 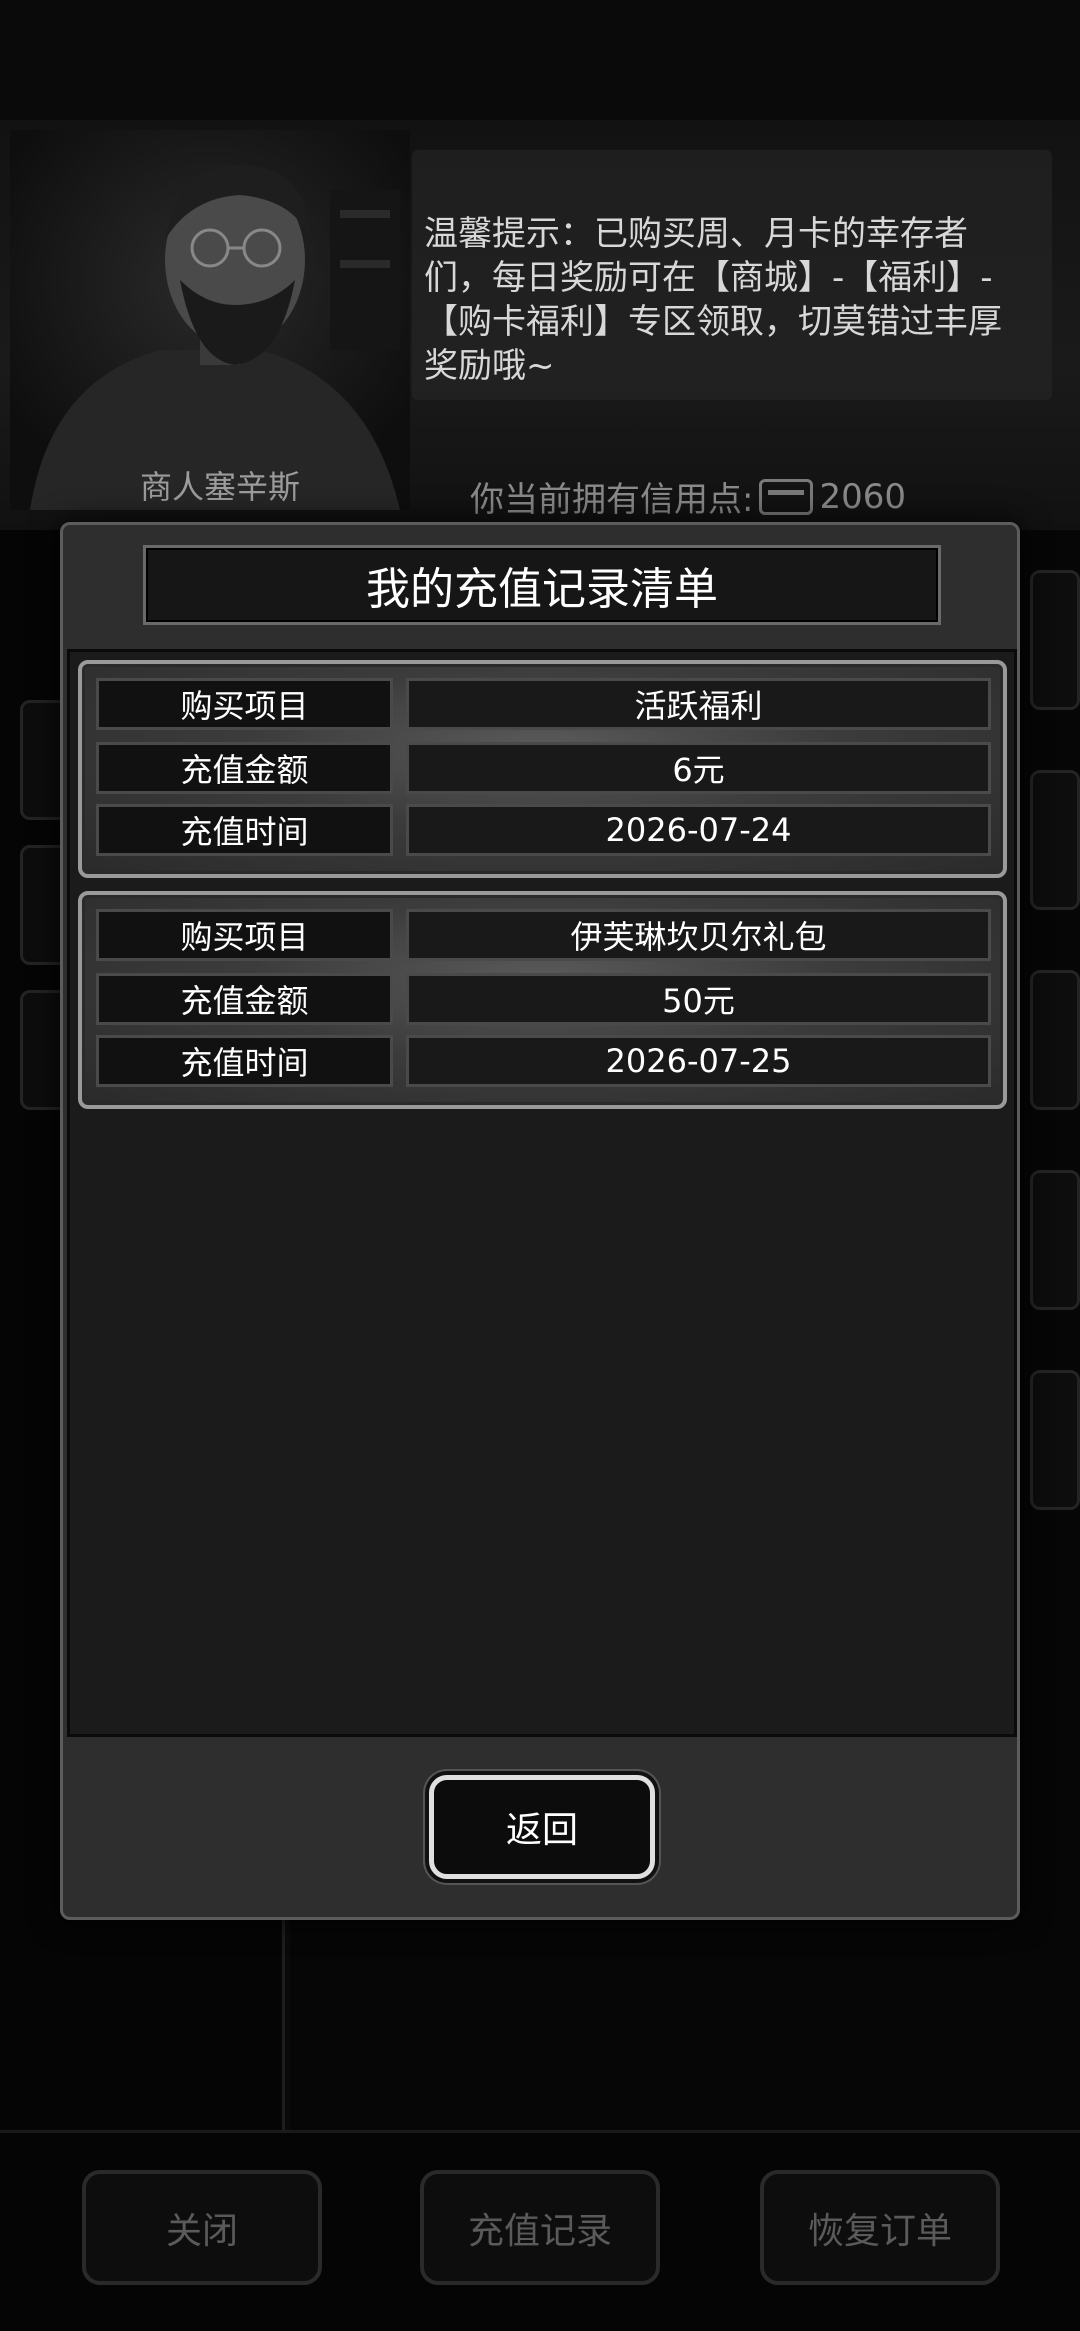 What do you see at coordinates (219, 487) in the screenshot?
I see `merchant-name: 商人塞辛斯` at bounding box center [219, 487].